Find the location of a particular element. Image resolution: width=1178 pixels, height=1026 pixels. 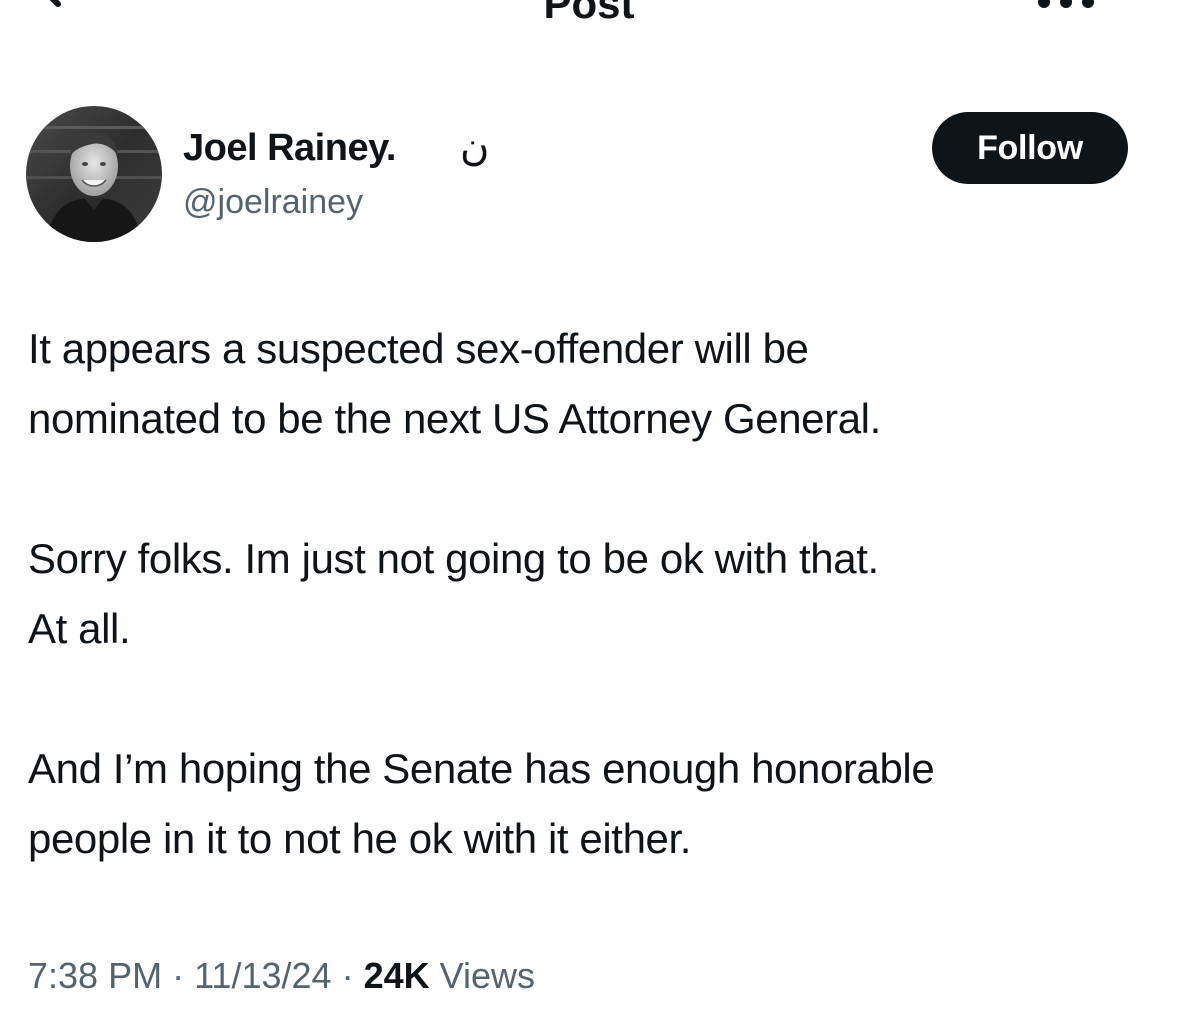

avatar is located at coordinates (94, 174).